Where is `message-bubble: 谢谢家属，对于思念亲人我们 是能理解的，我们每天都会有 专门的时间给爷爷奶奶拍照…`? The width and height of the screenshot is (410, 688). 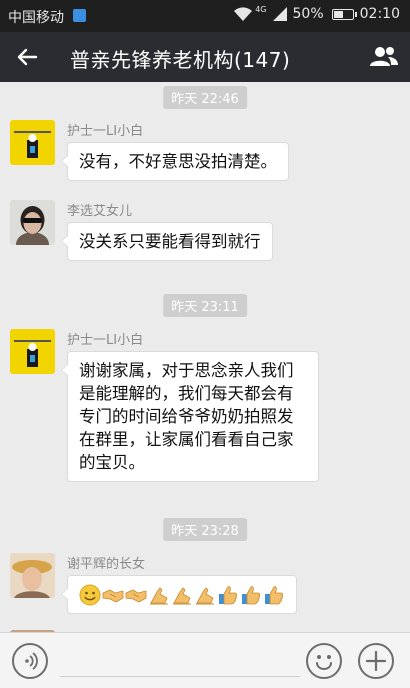 message-bubble: 谢谢家属，对于思念亲人我们 是能理解的，我们每天都会有 专门的时间给爷爷奶奶拍照… is located at coordinates (190, 416).